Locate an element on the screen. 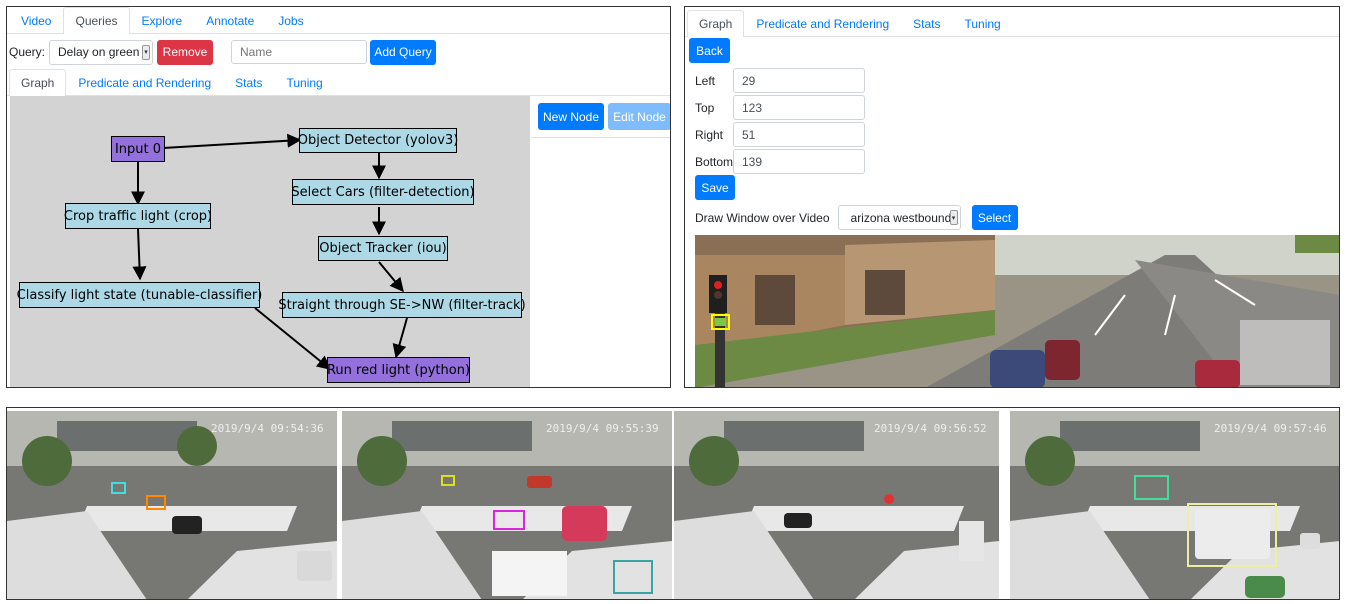  tab-jobs: Jobs is located at coordinates (290, 20).